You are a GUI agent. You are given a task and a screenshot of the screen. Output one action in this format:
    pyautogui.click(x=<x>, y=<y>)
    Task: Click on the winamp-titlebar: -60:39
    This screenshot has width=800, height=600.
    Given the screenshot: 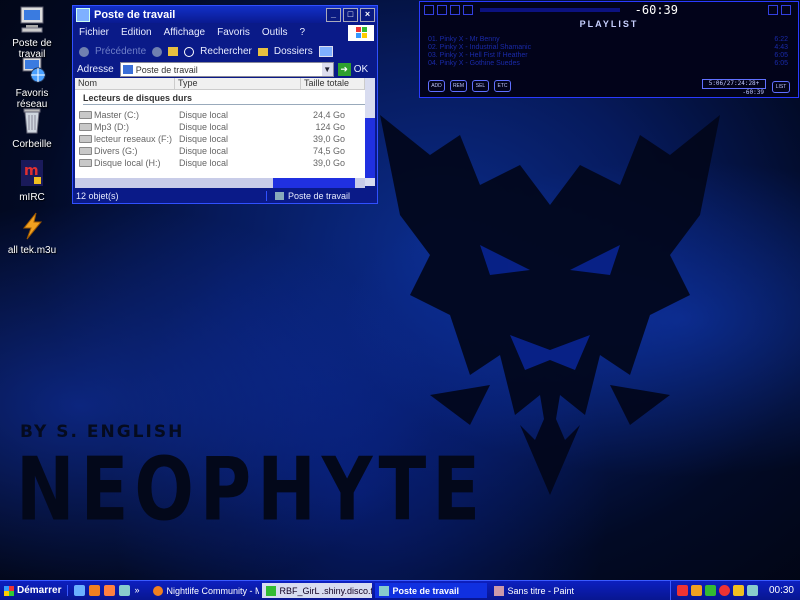 What is the action you would take?
    pyautogui.click(x=609, y=10)
    